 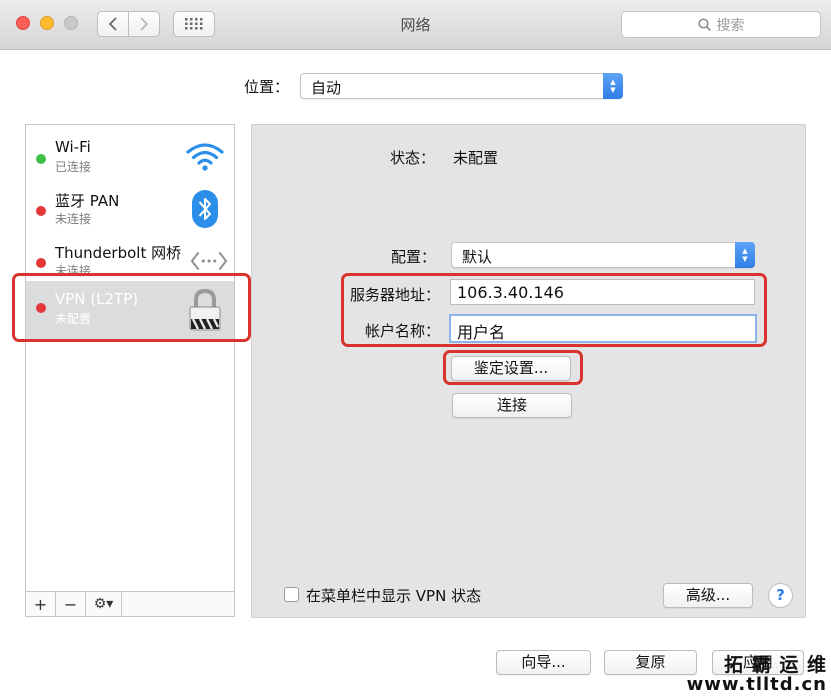 I want to click on configuration-popup: 默认 ▲ ▼, so click(x=603, y=255).